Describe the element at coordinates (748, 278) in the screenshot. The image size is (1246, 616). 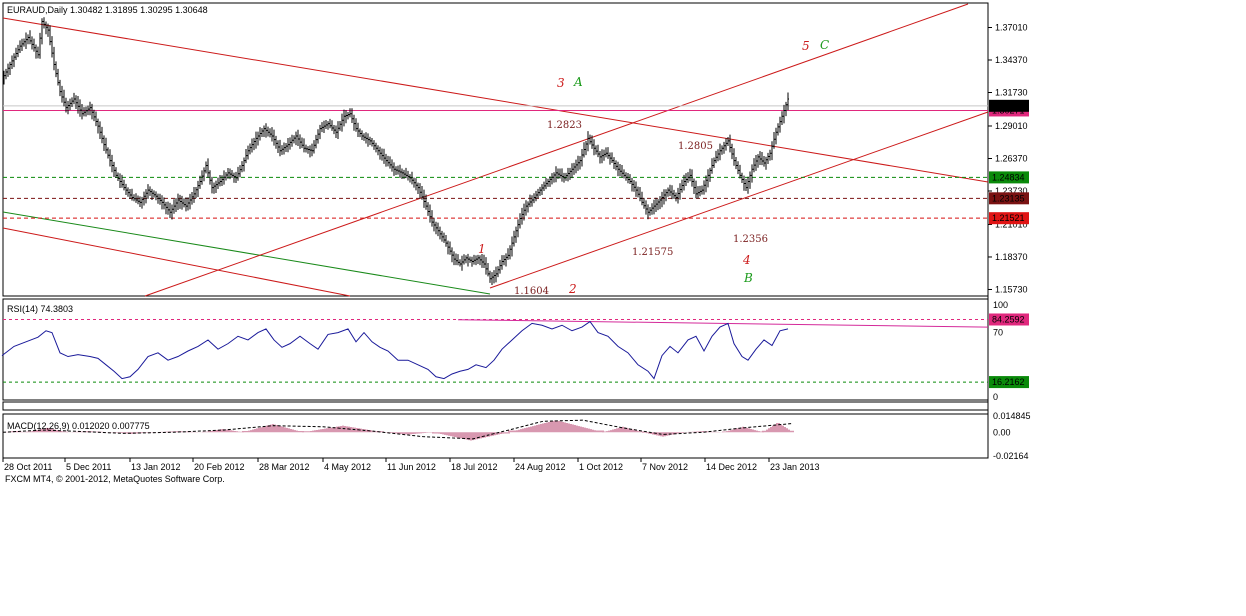
I see `wave-label: B` at that location.